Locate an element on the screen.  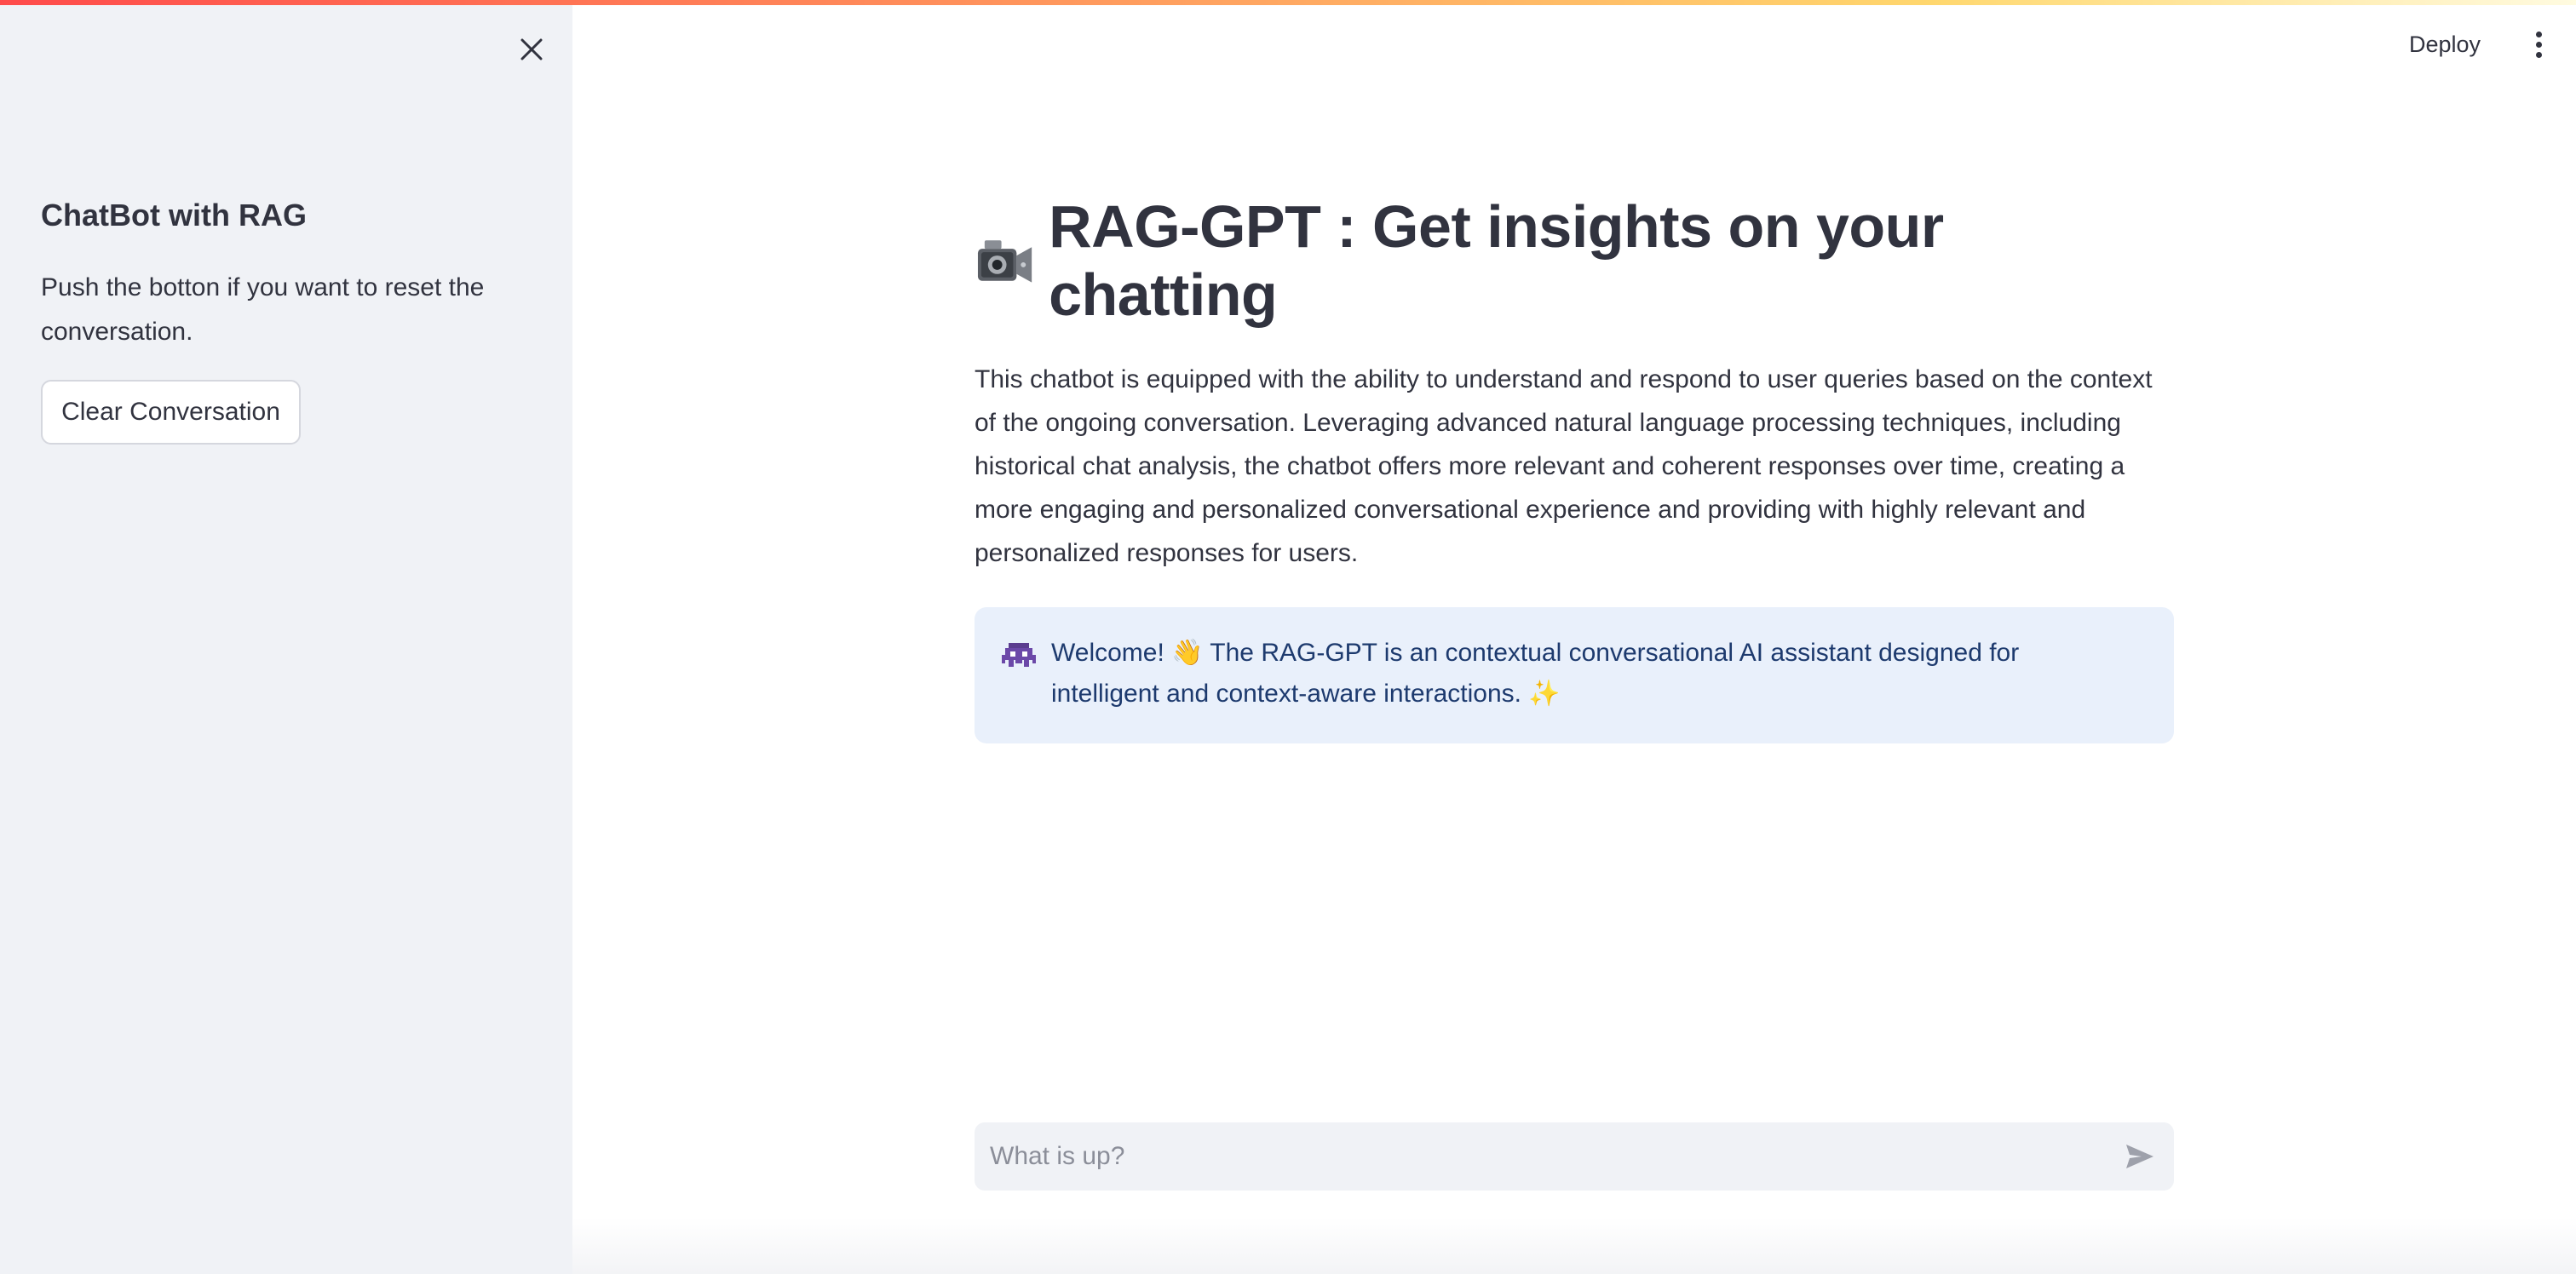
send-icon is located at coordinates (2140, 1156).